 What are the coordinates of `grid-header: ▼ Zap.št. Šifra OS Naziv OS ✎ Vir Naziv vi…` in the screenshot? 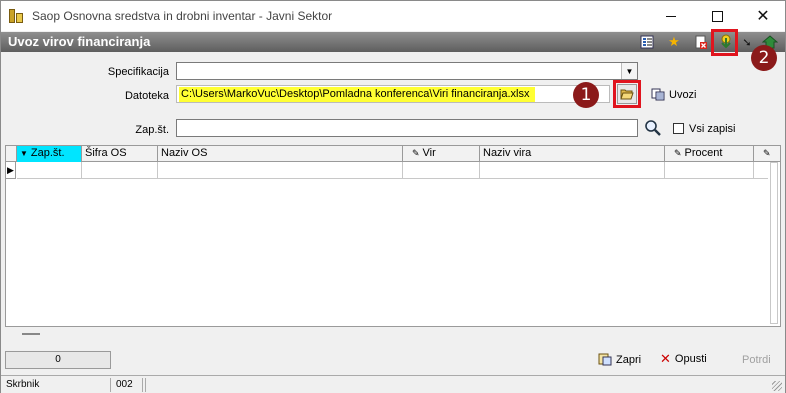 It's located at (393, 154).